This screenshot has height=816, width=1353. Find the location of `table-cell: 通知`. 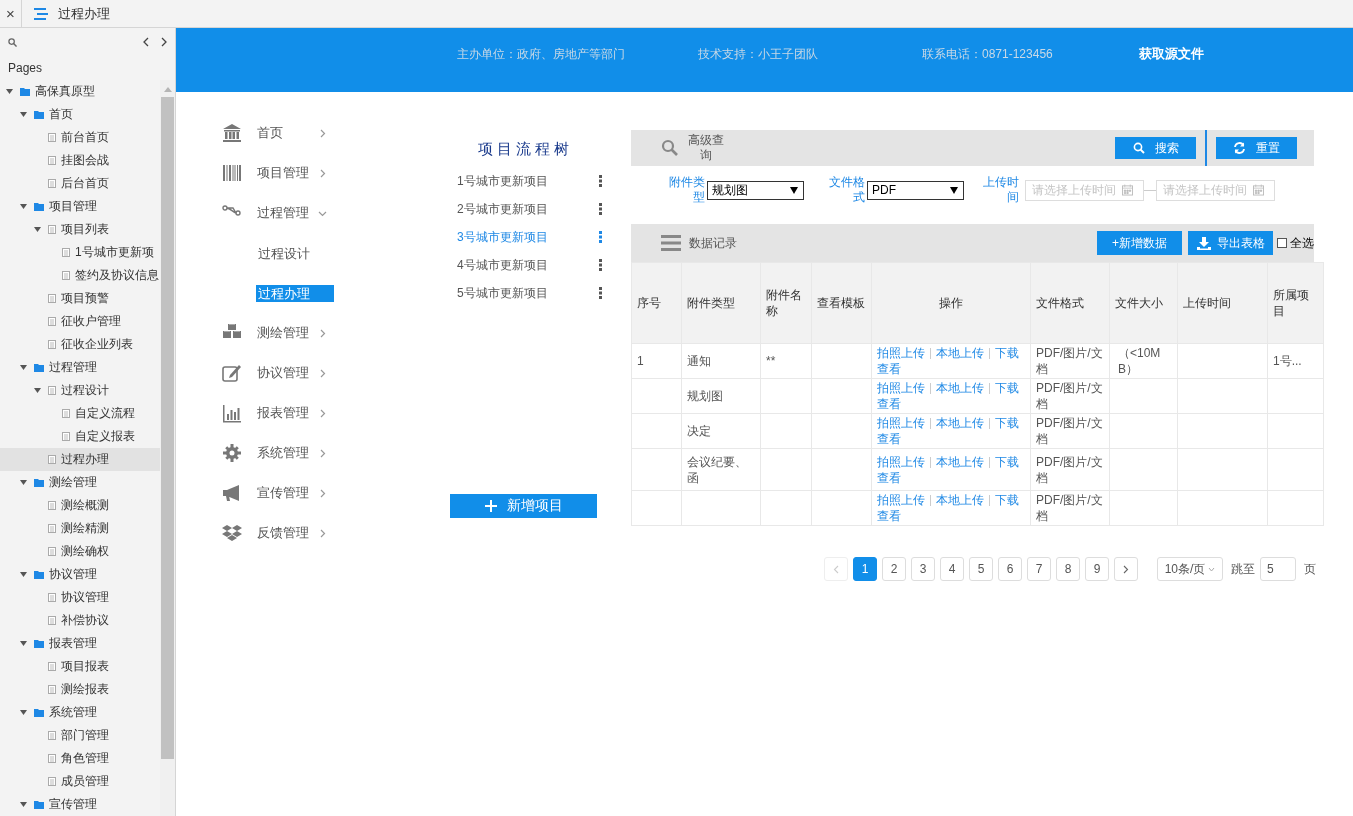

table-cell: 通知 is located at coordinates (721, 361).